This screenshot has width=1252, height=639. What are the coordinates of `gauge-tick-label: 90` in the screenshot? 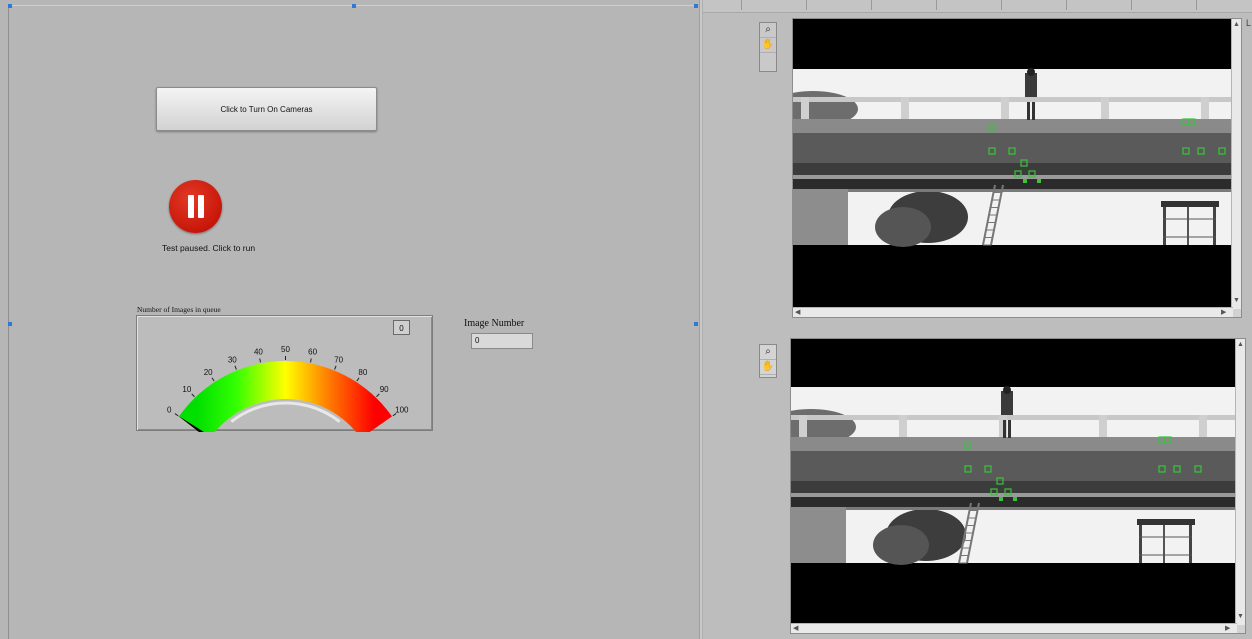 It's located at (384, 389).